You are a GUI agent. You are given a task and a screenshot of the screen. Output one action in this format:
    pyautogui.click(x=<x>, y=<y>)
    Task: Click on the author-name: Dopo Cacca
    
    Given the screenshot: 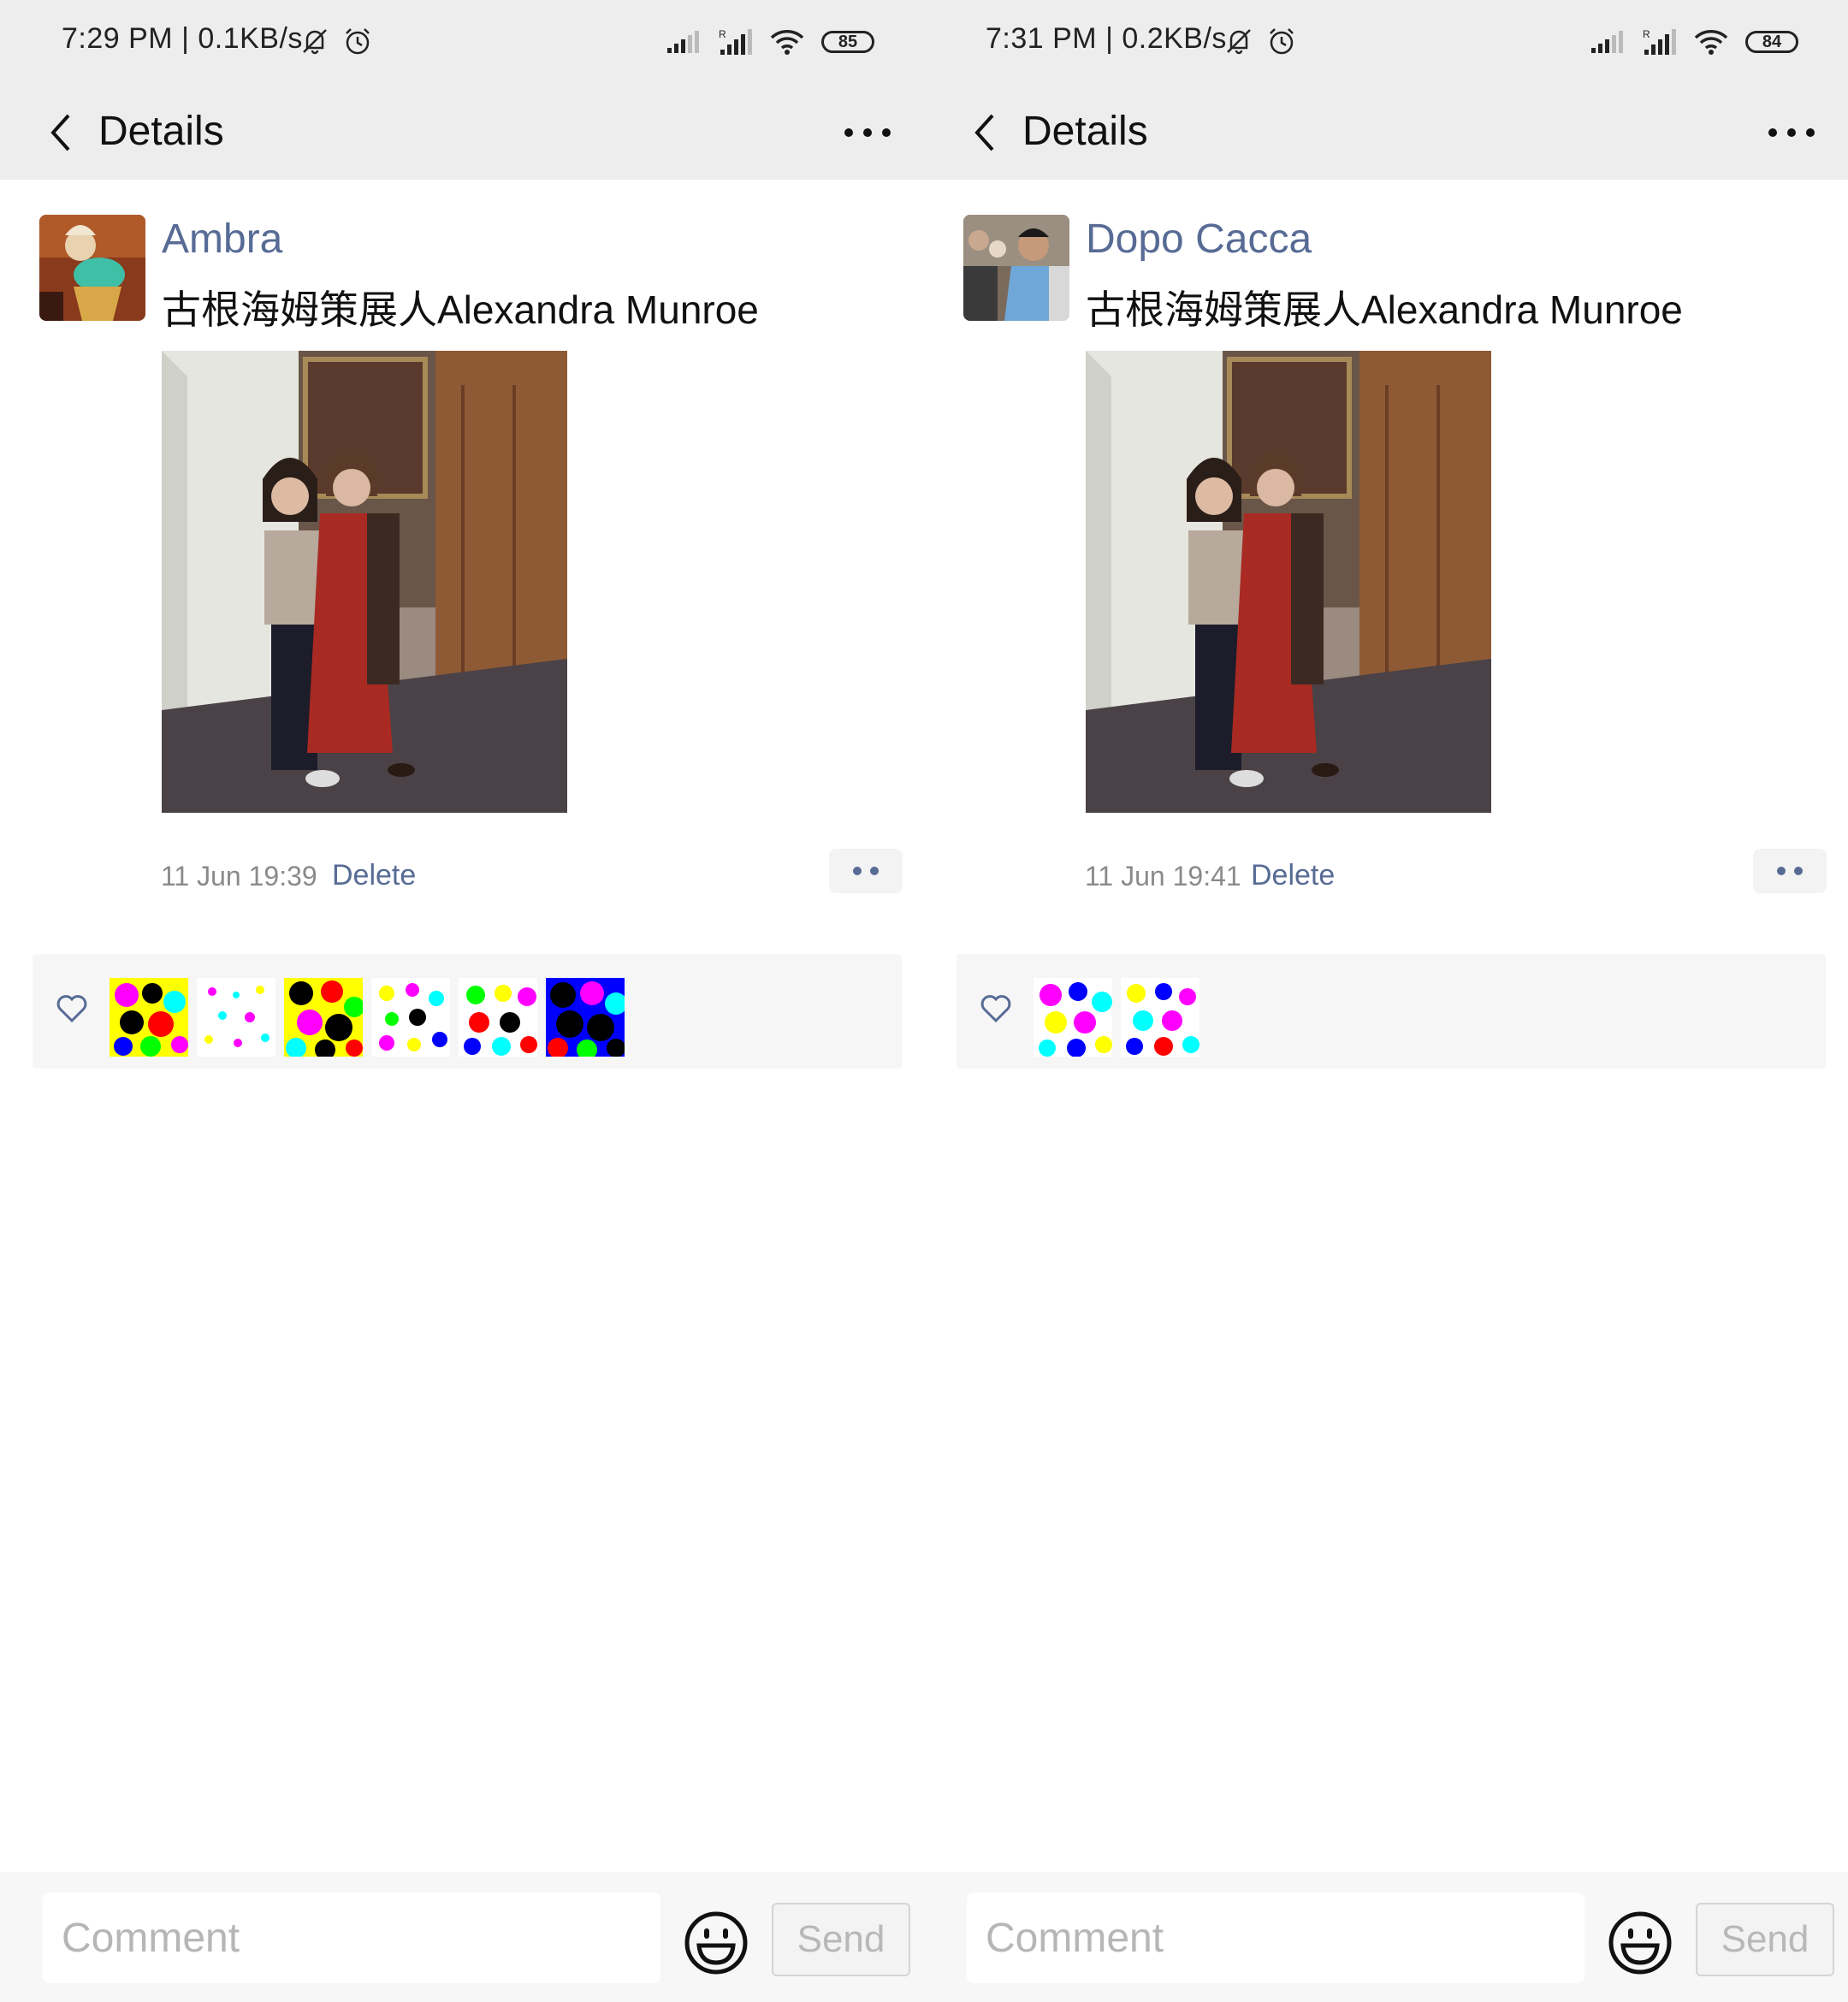 What is the action you would take?
    pyautogui.click(x=1199, y=239)
    